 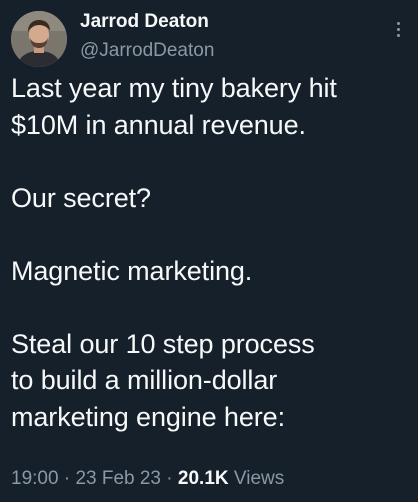 What do you see at coordinates (398, 23) in the screenshot?
I see `more-horizontal-icon` at bounding box center [398, 23].